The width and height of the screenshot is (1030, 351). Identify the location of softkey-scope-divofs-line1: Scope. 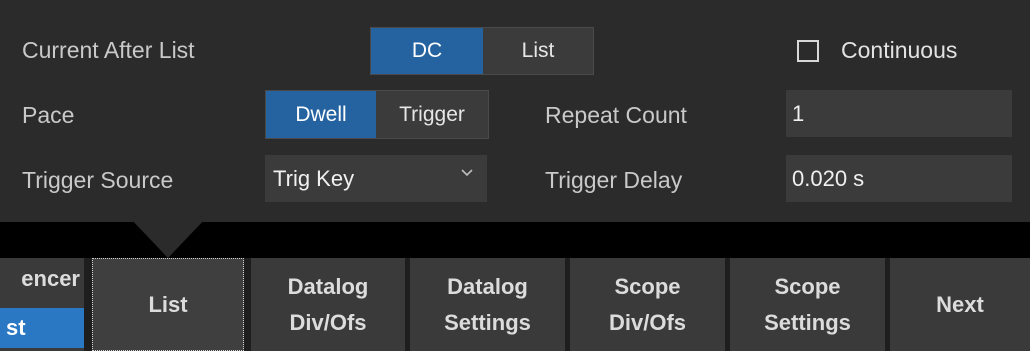
(647, 286).